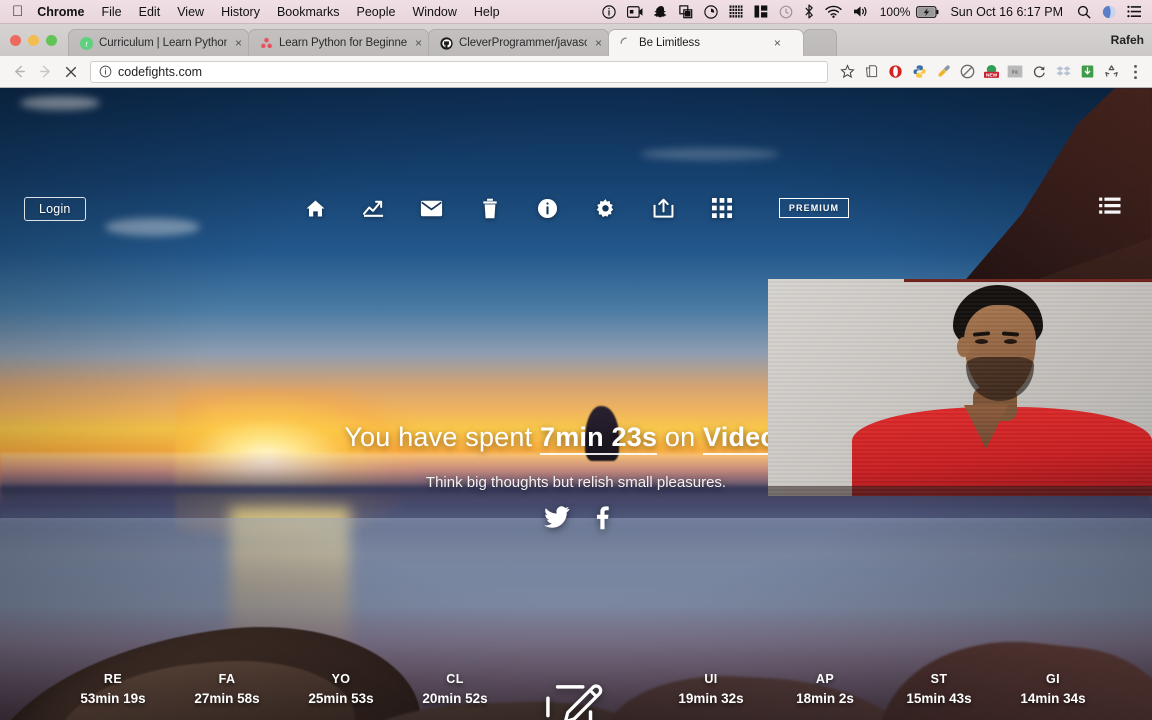  I want to click on info-icon, so click(548, 208).